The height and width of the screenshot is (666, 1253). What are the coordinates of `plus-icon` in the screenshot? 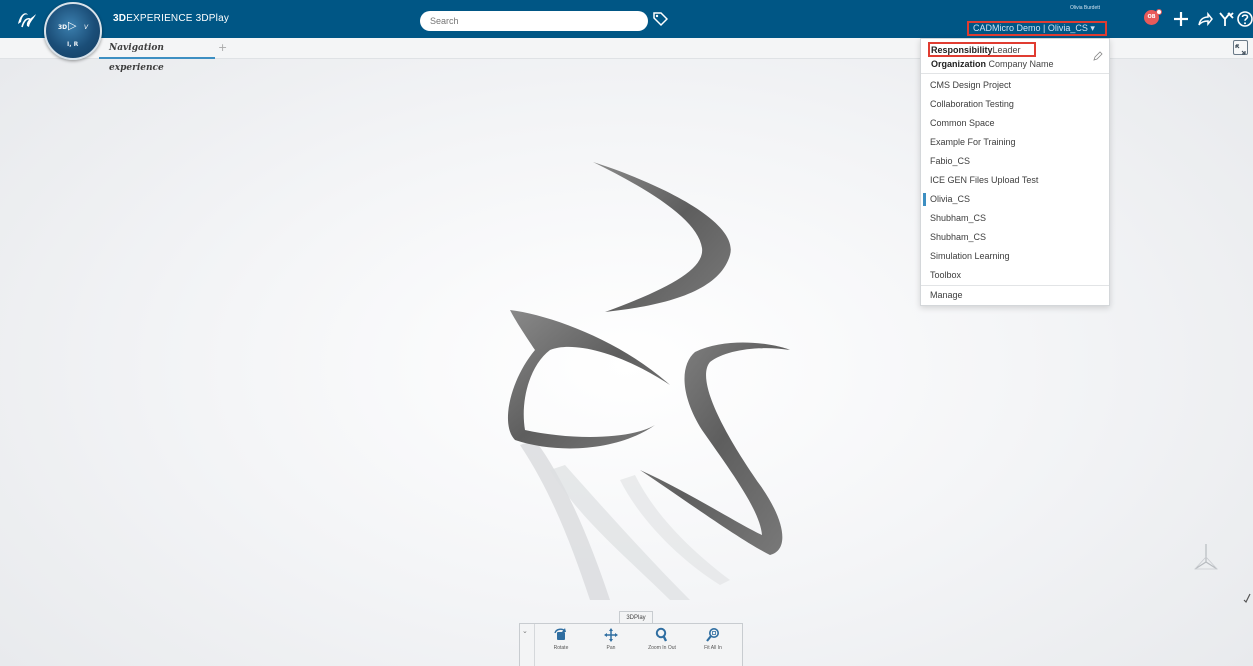 It's located at (1181, 19).